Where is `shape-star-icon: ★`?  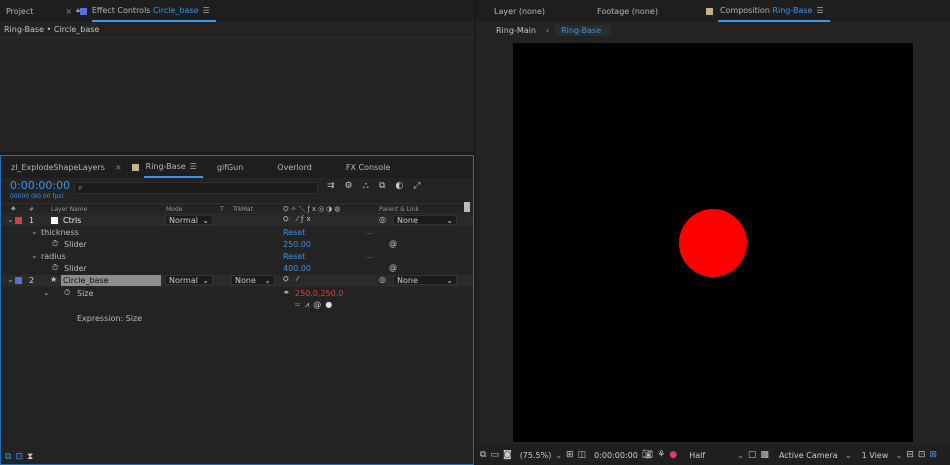 shape-star-icon: ★ is located at coordinates (54, 279).